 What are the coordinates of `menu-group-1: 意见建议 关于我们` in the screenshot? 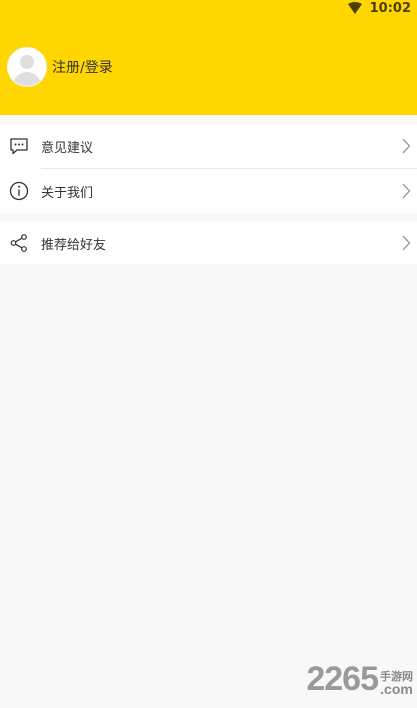 It's located at (208, 168).